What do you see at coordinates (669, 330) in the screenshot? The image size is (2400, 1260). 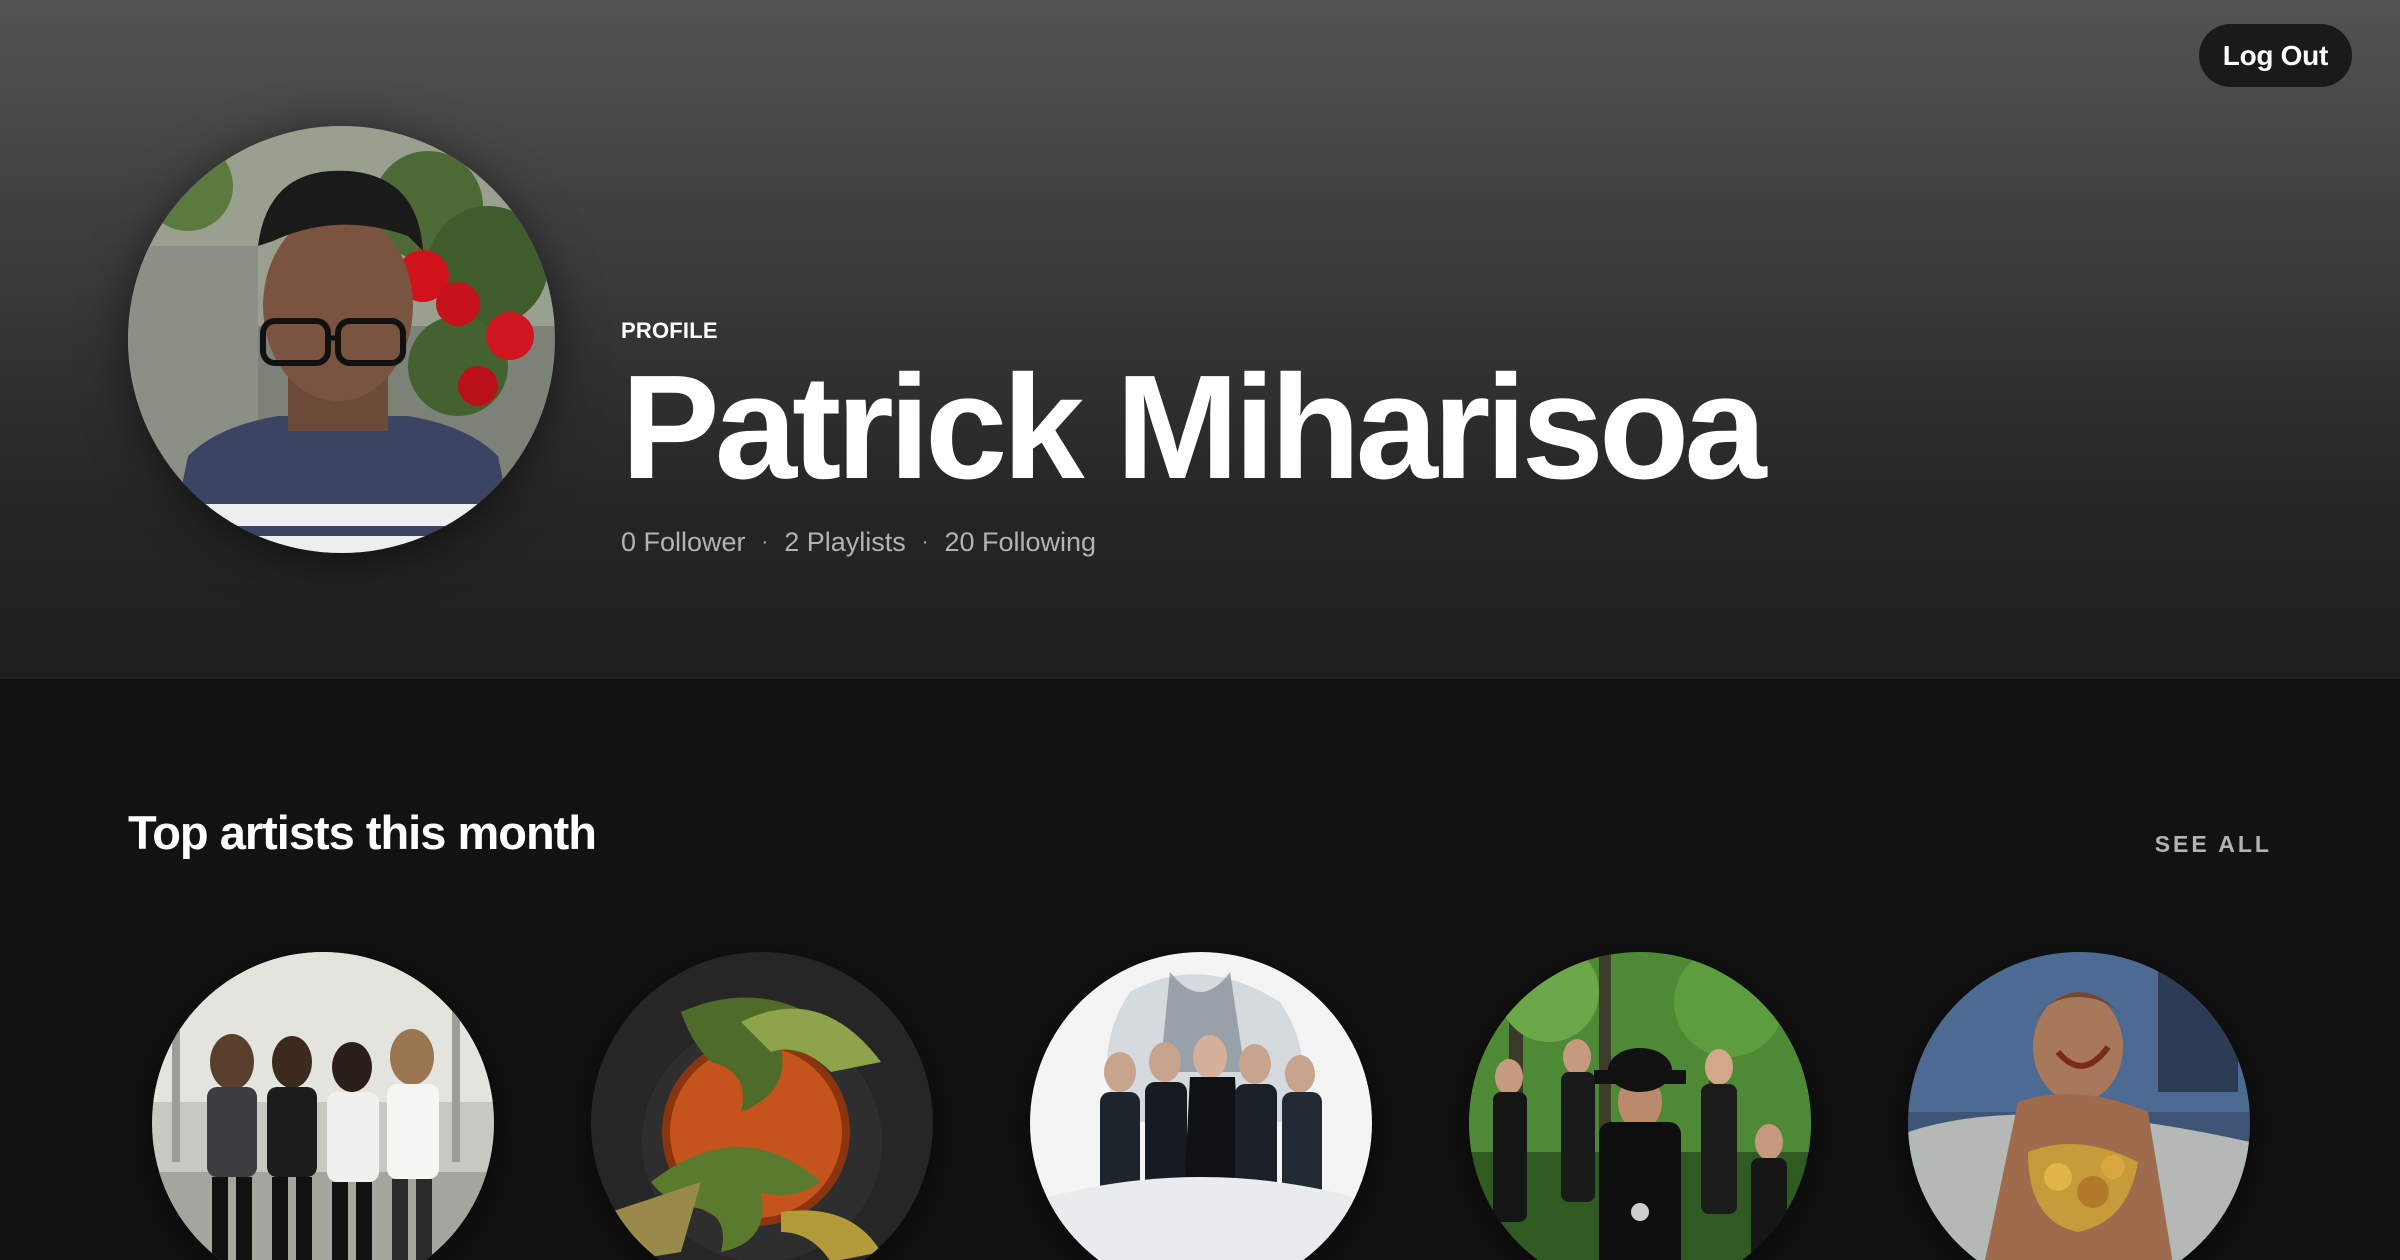 I see `profile-type-label: PROFILE` at bounding box center [669, 330].